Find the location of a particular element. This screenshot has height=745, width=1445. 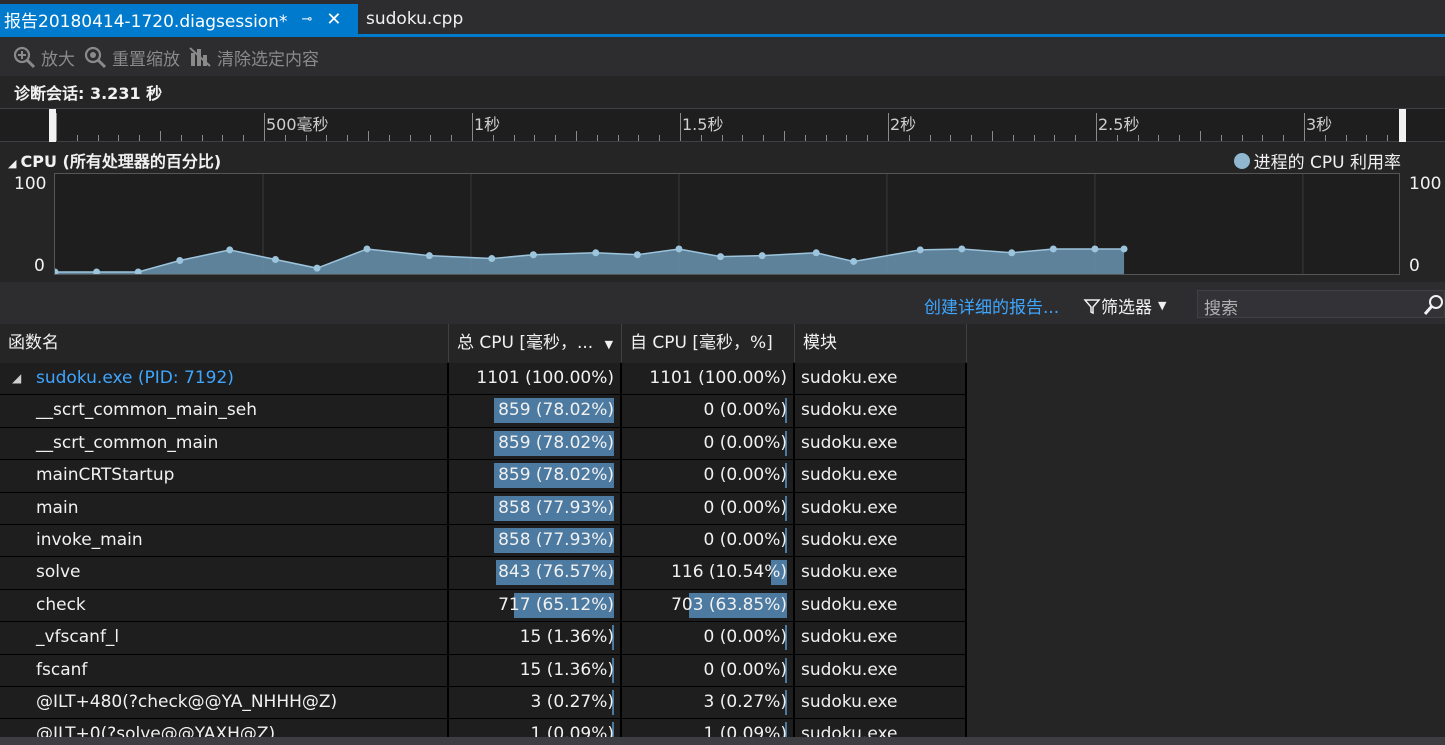

column-header-function: 函数名 is located at coordinates (224, 343).